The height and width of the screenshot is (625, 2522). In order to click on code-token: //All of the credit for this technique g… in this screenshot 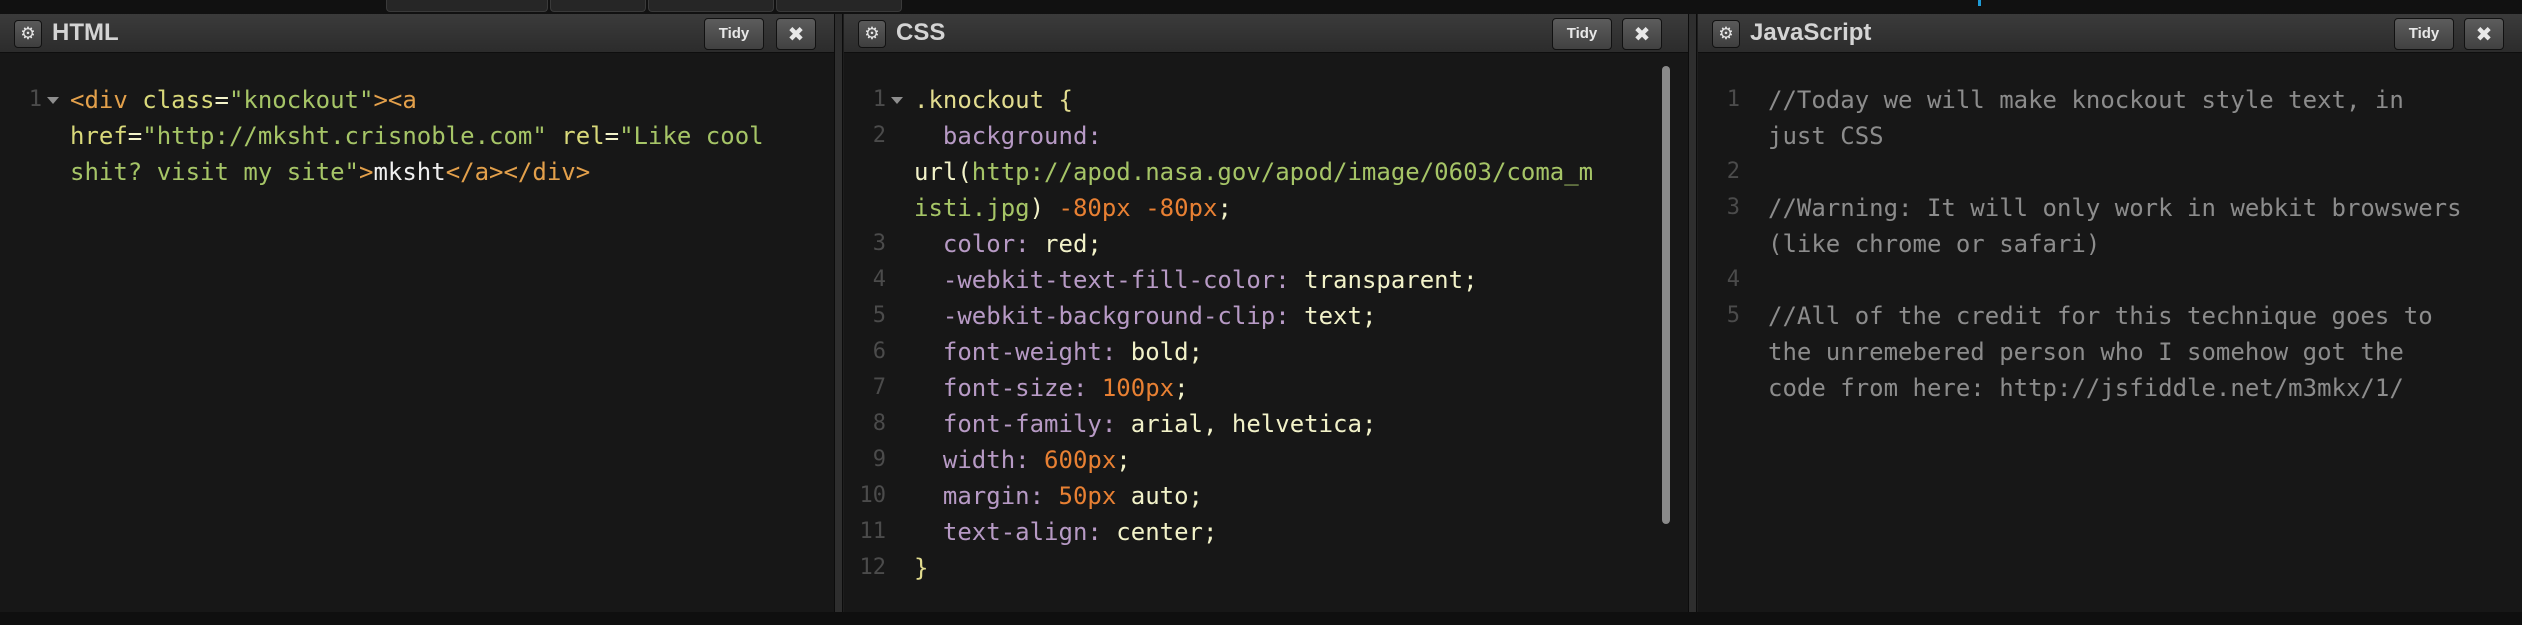, I will do `click(2100, 316)`.